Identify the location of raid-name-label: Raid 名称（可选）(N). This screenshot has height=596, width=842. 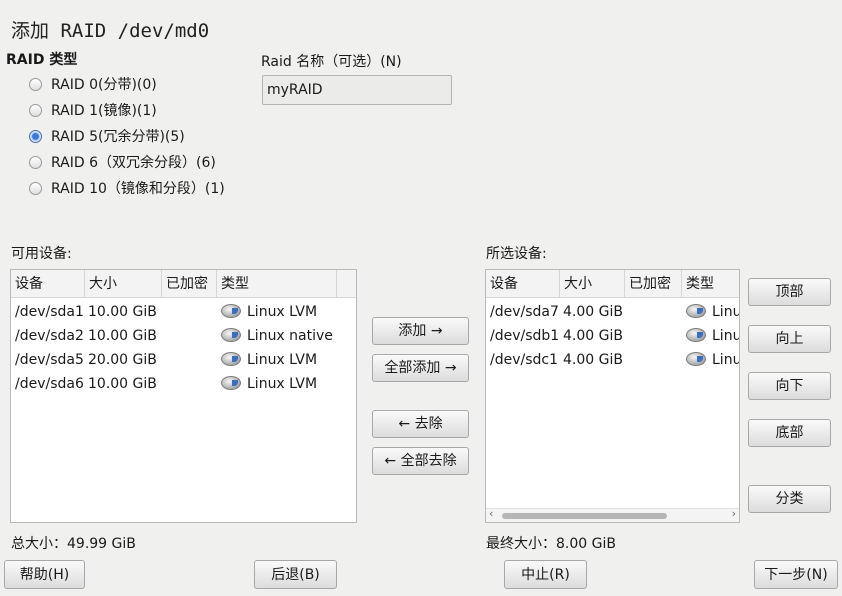
(331, 62).